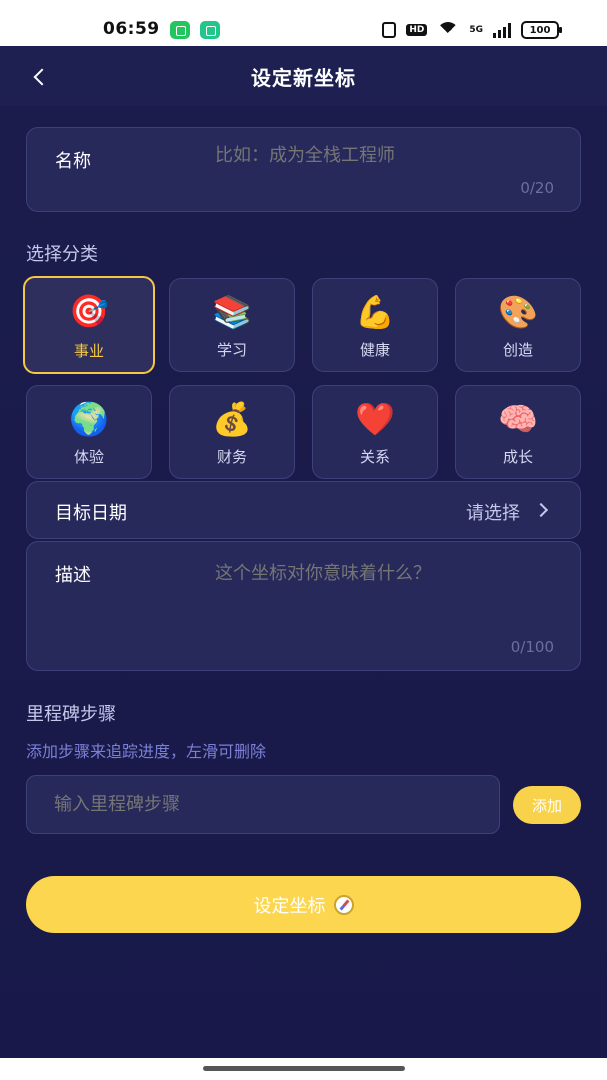 Image resolution: width=607 pixels, height=1080 pixels. Describe the element at coordinates (73, 161) in the screenshot. I see `name-label: 名称` at that location.